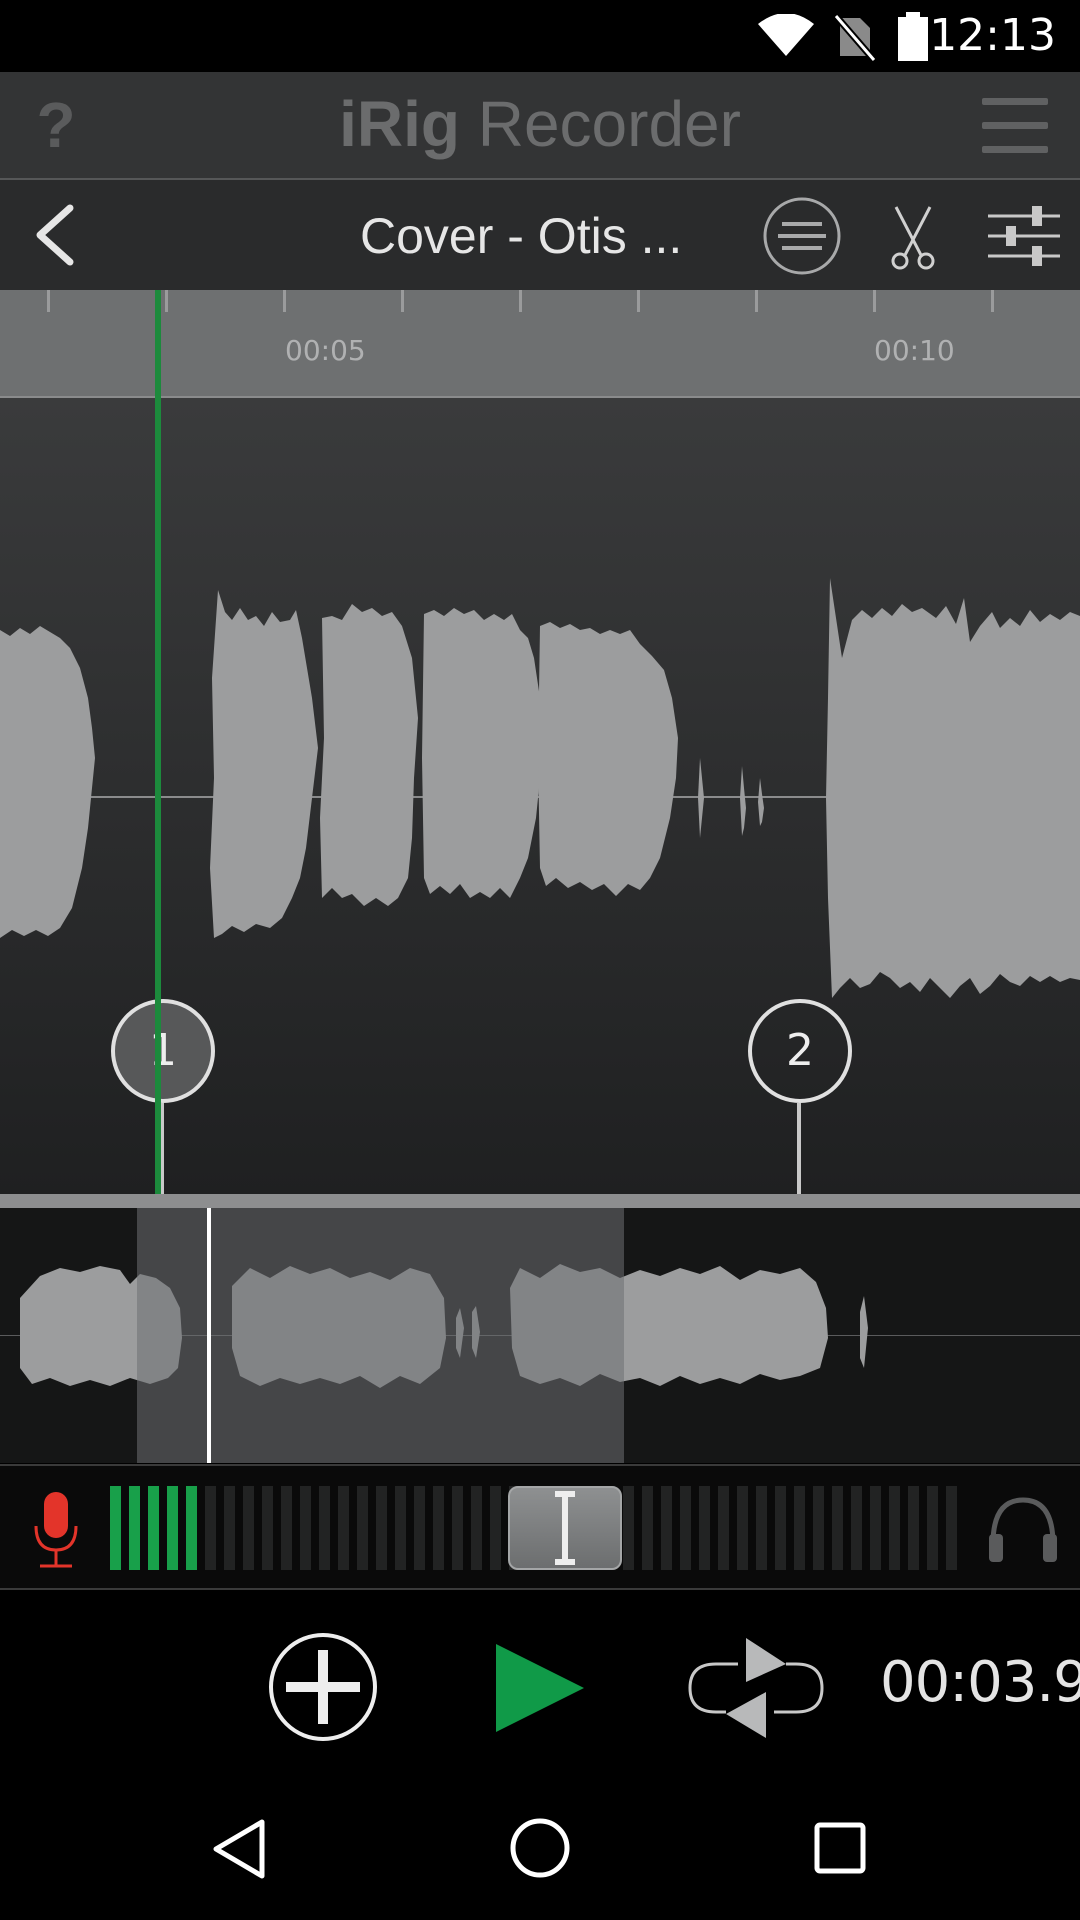 The image size is (1080, 1920). Describe the element at coordinates (325, 350) in the screenshot. I see `ruler-label-5s: 00:05` at that location.